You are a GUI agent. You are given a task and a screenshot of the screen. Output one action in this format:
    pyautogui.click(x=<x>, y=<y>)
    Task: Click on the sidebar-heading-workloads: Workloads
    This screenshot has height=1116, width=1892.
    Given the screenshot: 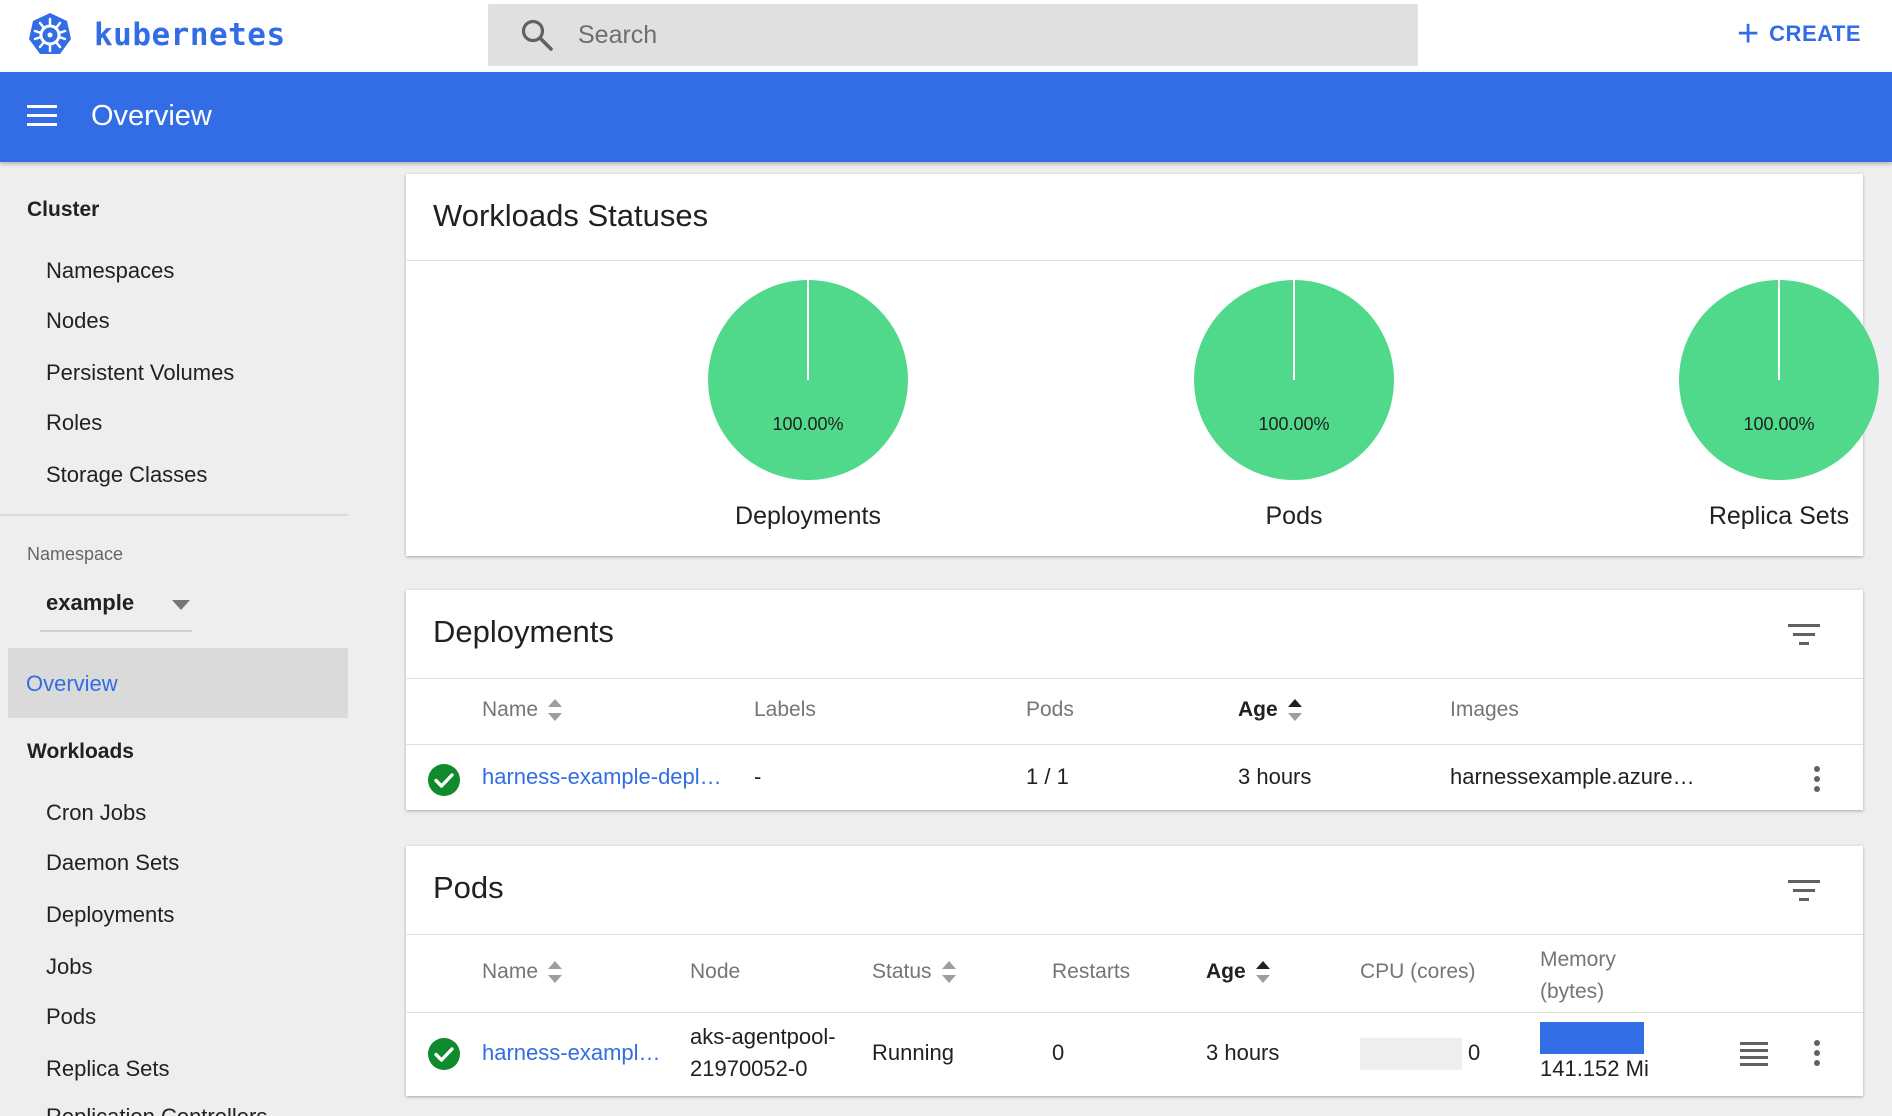 What is the action you would take?
    pyautogui.click(x=80, y=752)
    